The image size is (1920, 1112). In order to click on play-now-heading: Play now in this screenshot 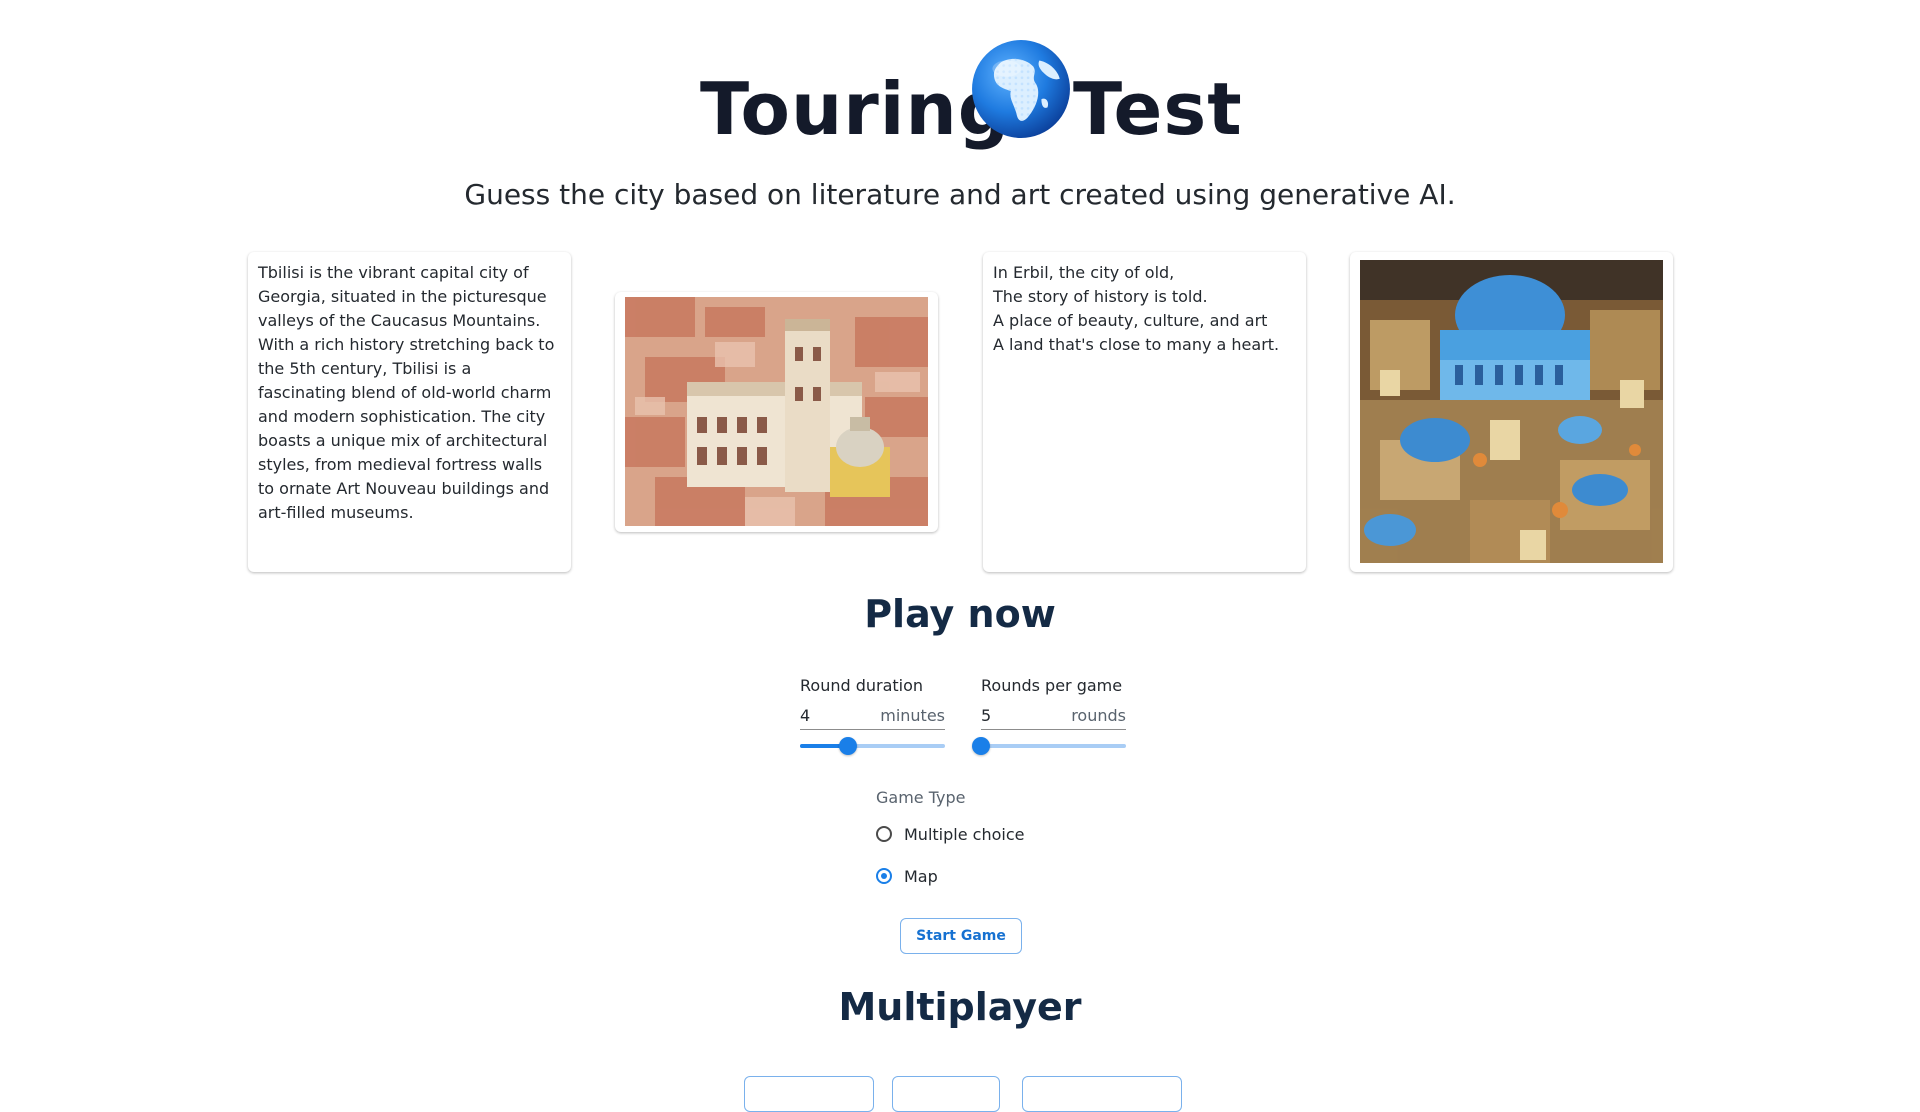, I will do `click(960, 614)`.